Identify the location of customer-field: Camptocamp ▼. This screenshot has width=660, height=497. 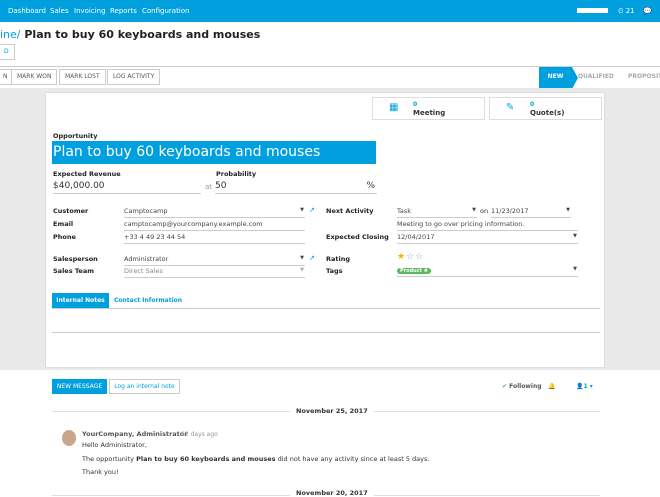
(214, 212).